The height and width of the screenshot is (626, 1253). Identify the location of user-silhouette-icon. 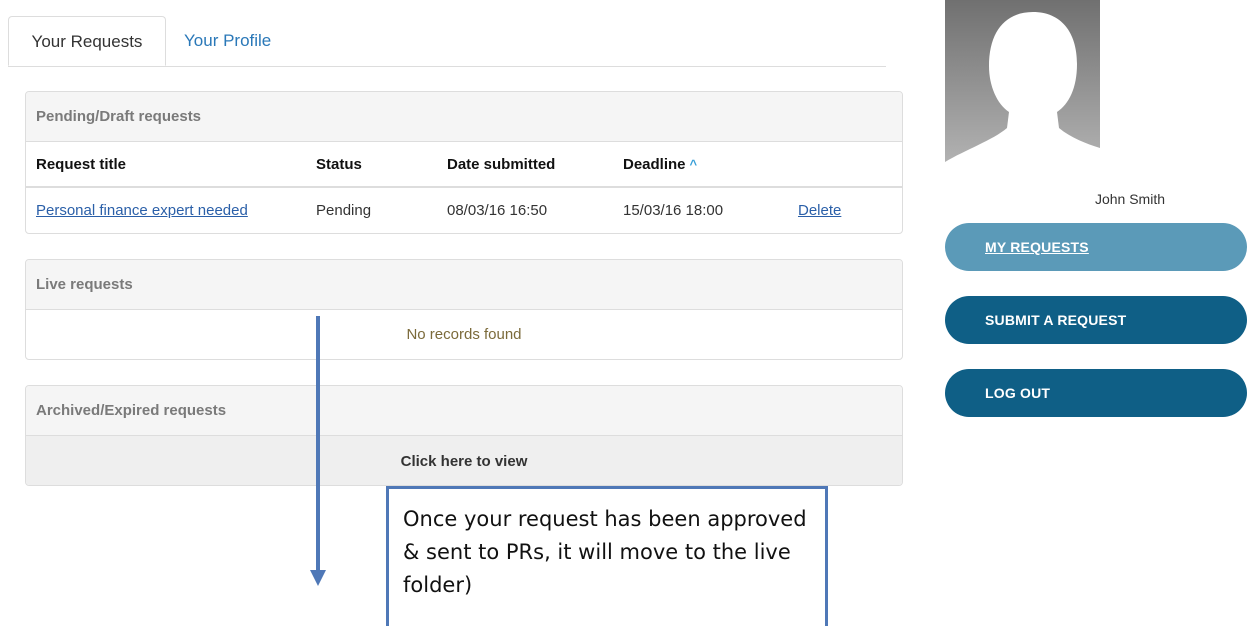
(1022, 89).